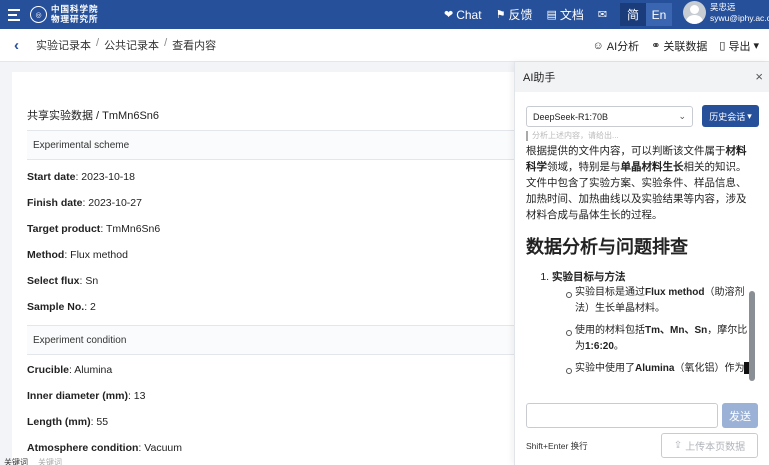  What do you see at coordinates (616, 46) in the screenshot?
I see `ai-analysis-button: ☺ AI分析` at bounding box center [616, 46].